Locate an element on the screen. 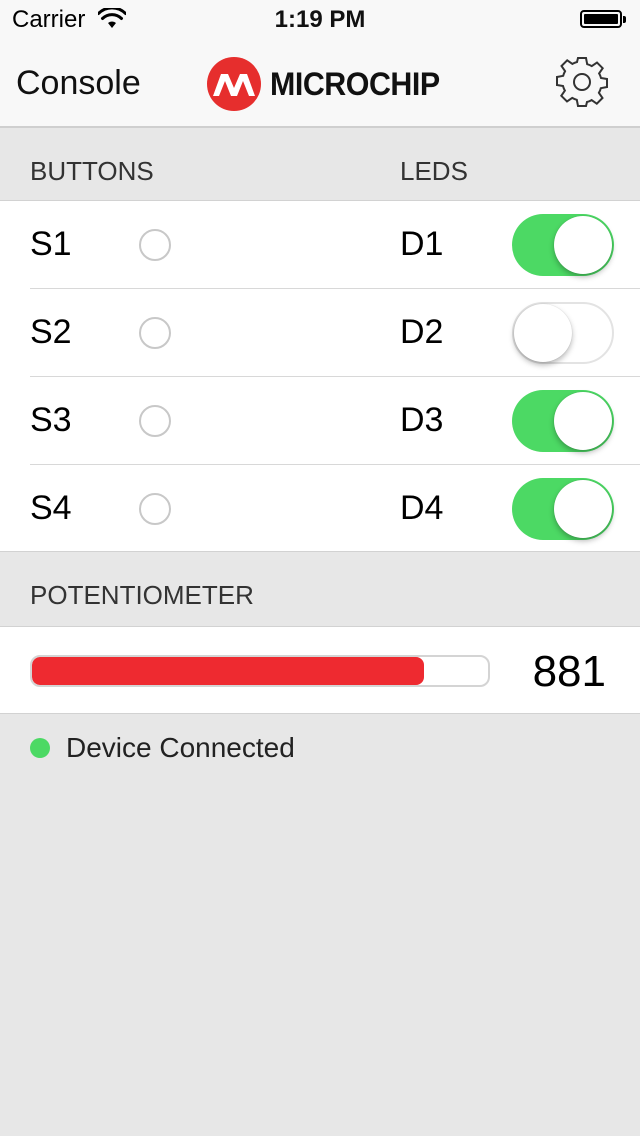 The width and height of the screenshot is (640, 1136). potentiometer-row: 881 is located at coordinates (320, 670).